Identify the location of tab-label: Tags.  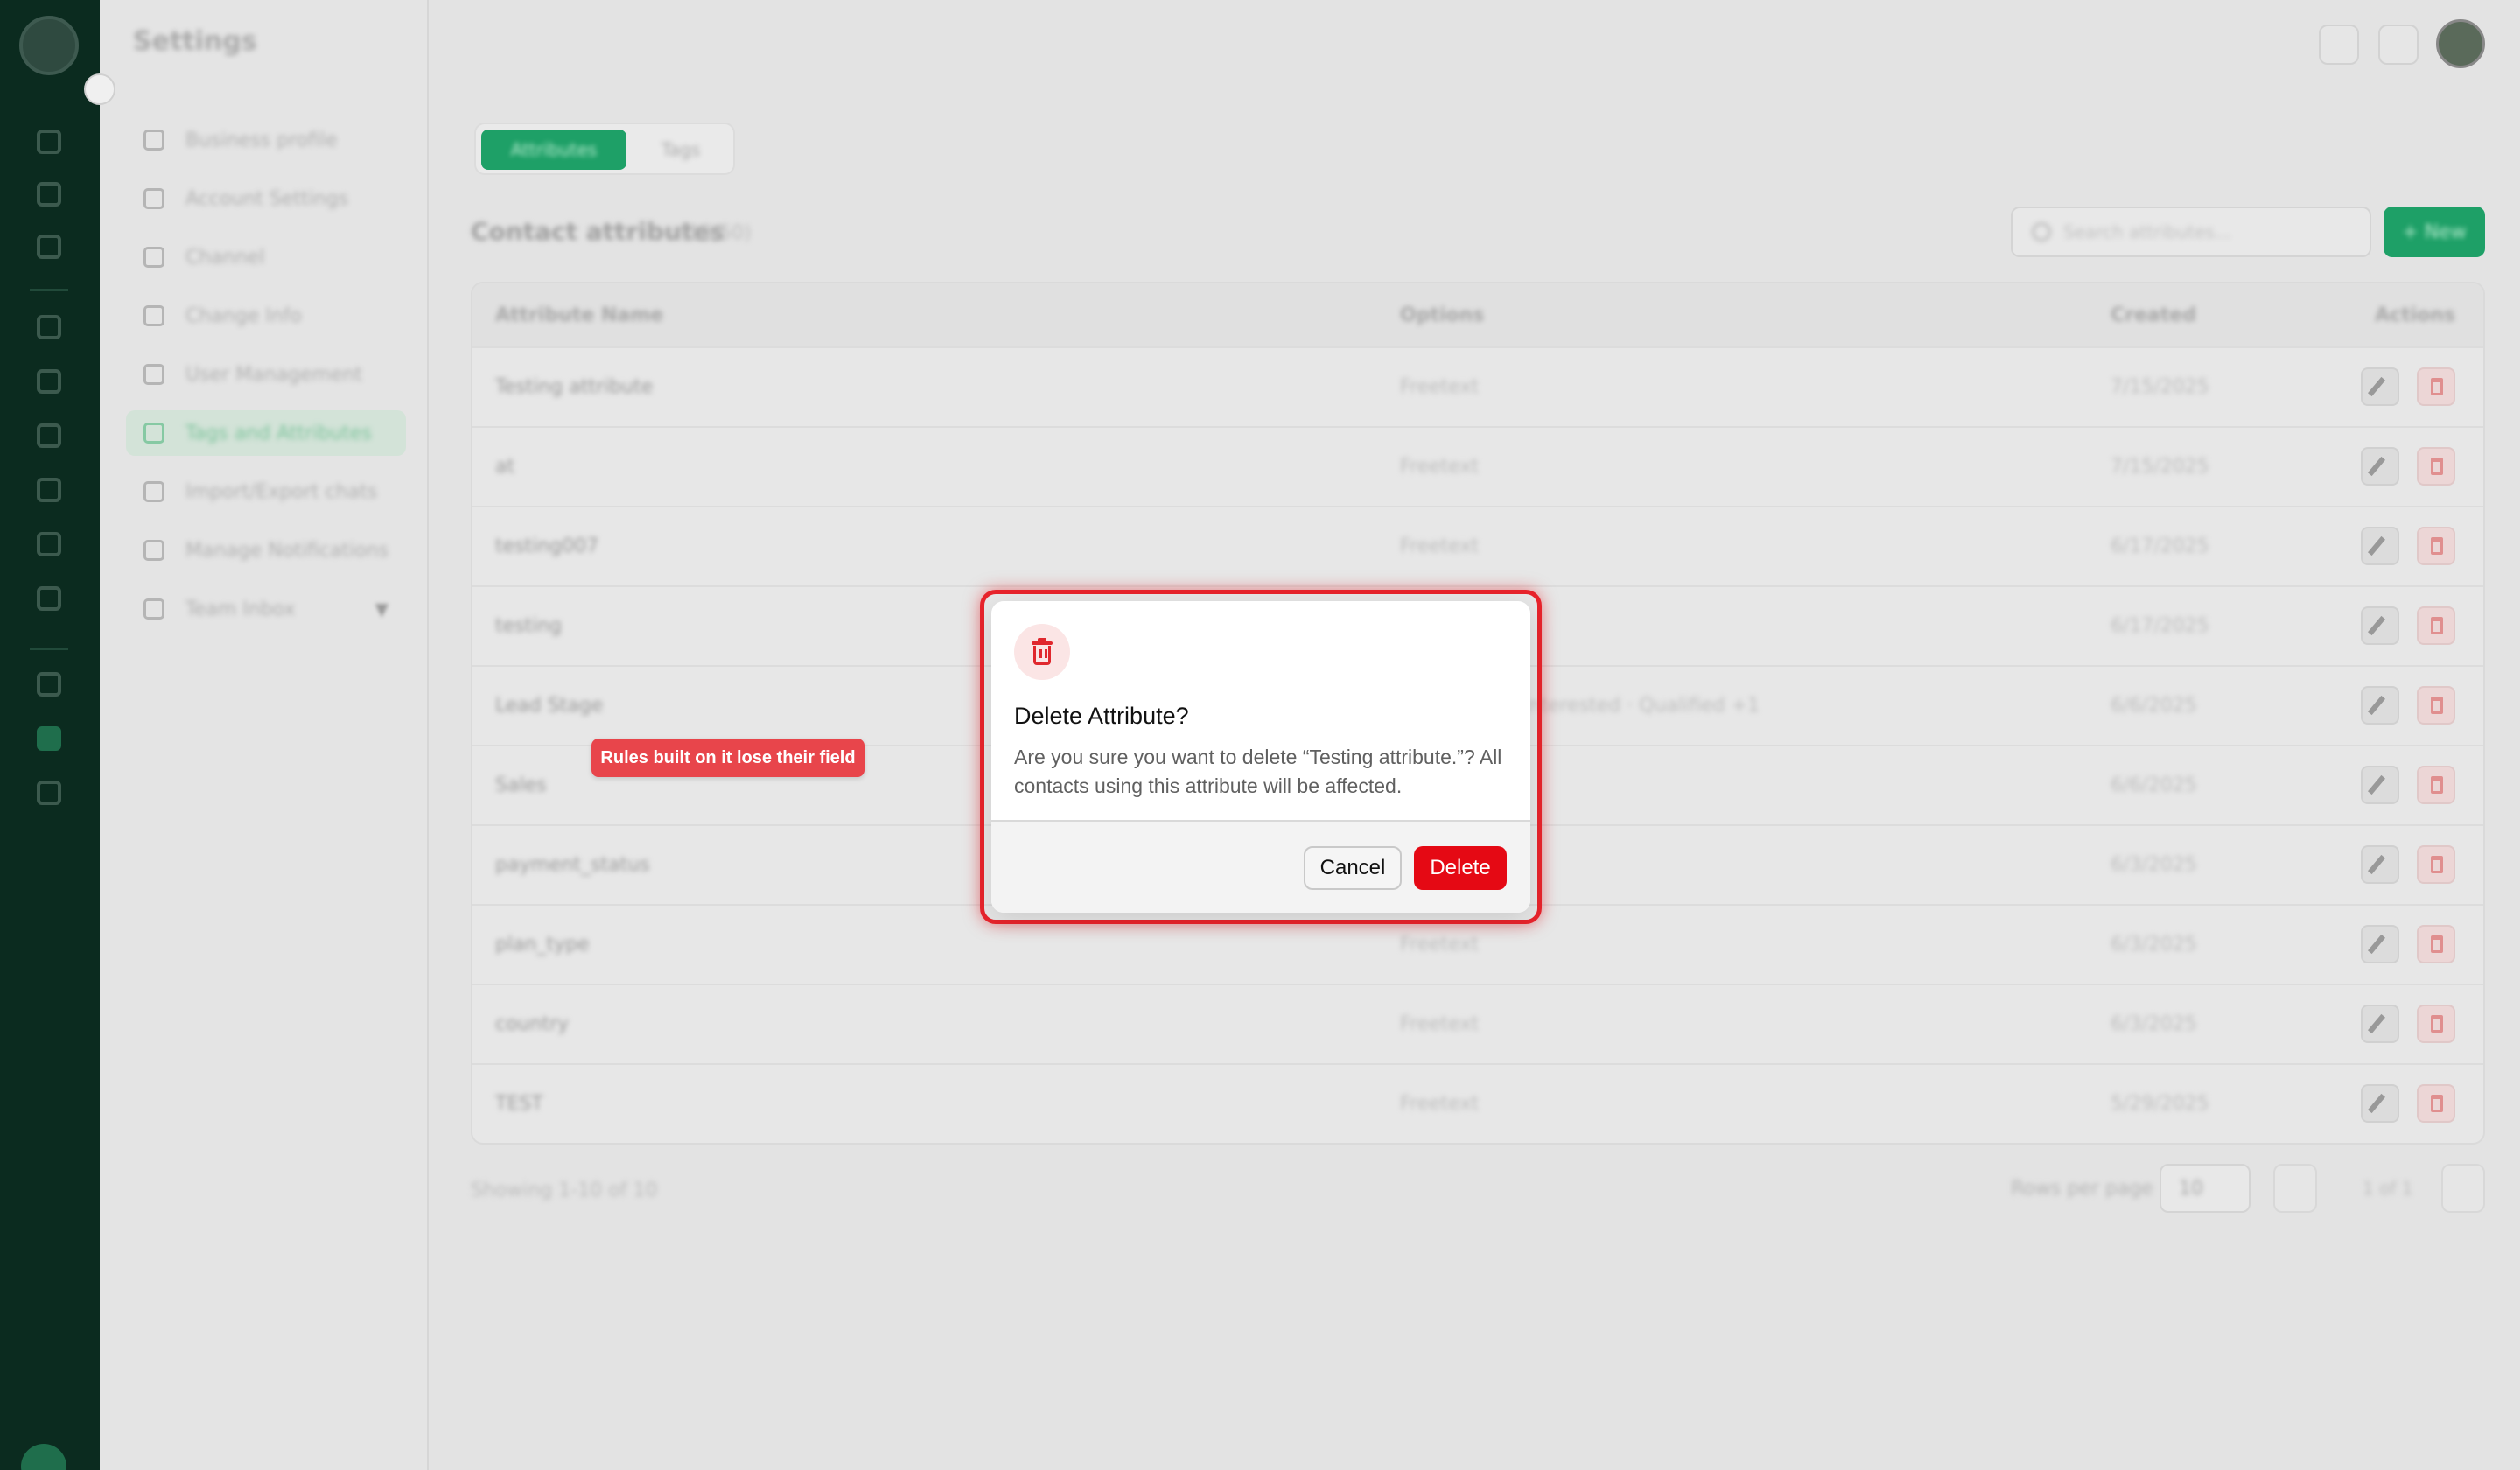
(681, 149).